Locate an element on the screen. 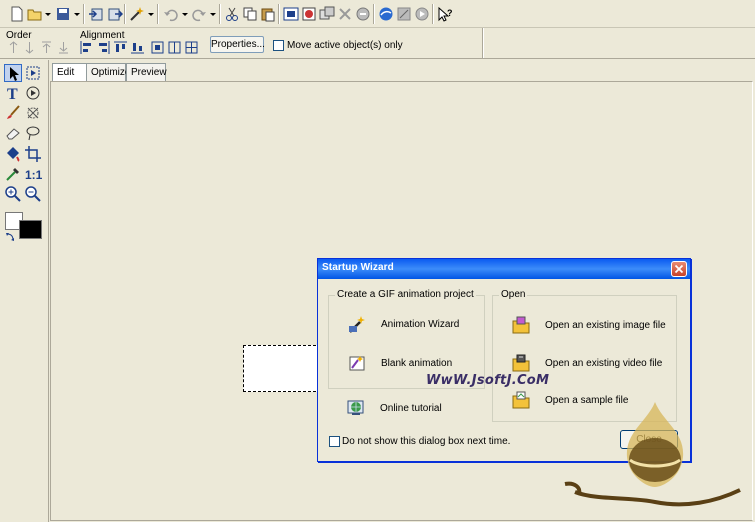 This screenshot has width=755, height=522. animation-wizard-label: Animation Wizard is located at coordinates (420, 324).